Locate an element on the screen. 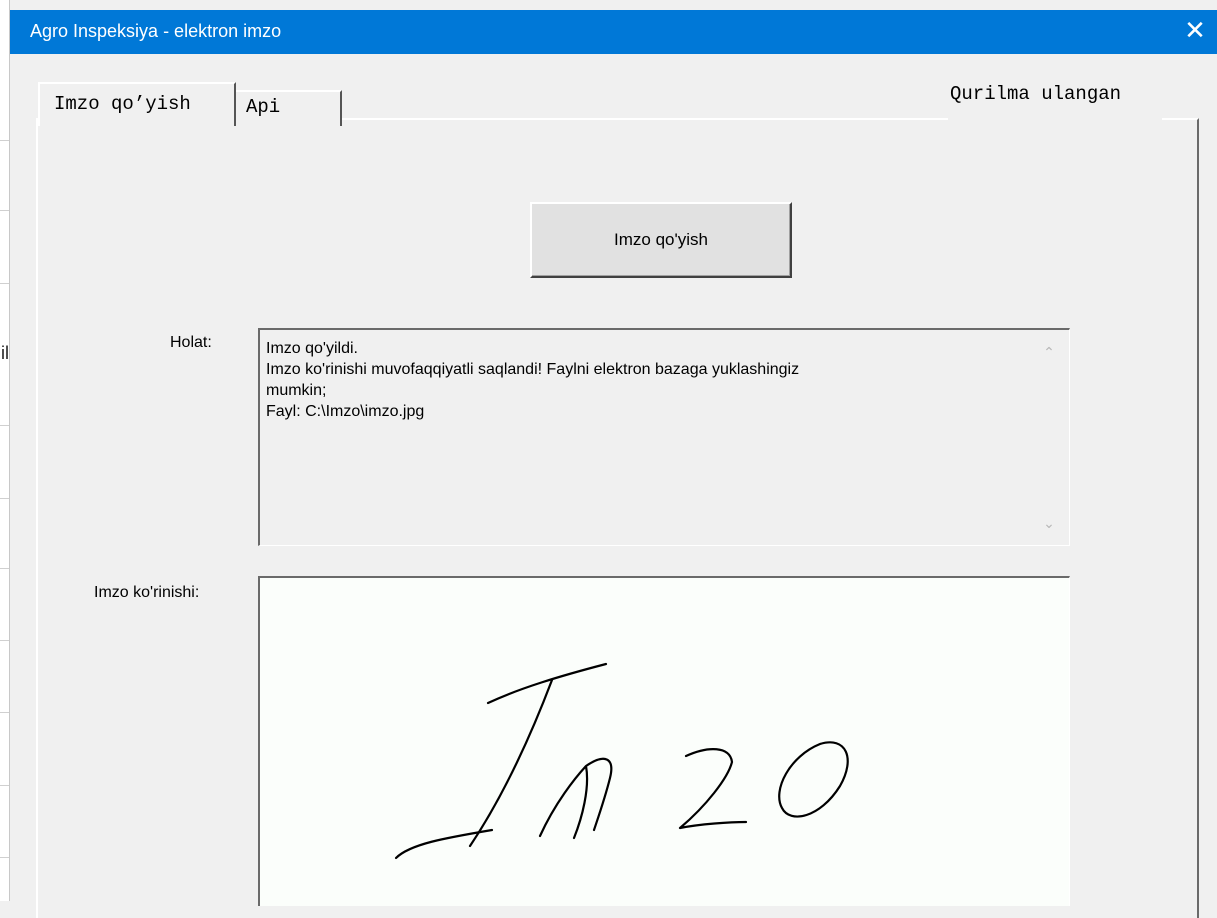 Image resolution: width=1217 pixels, height=918 pixels. background-text-fragment: il is located at coordinates (5, 353).